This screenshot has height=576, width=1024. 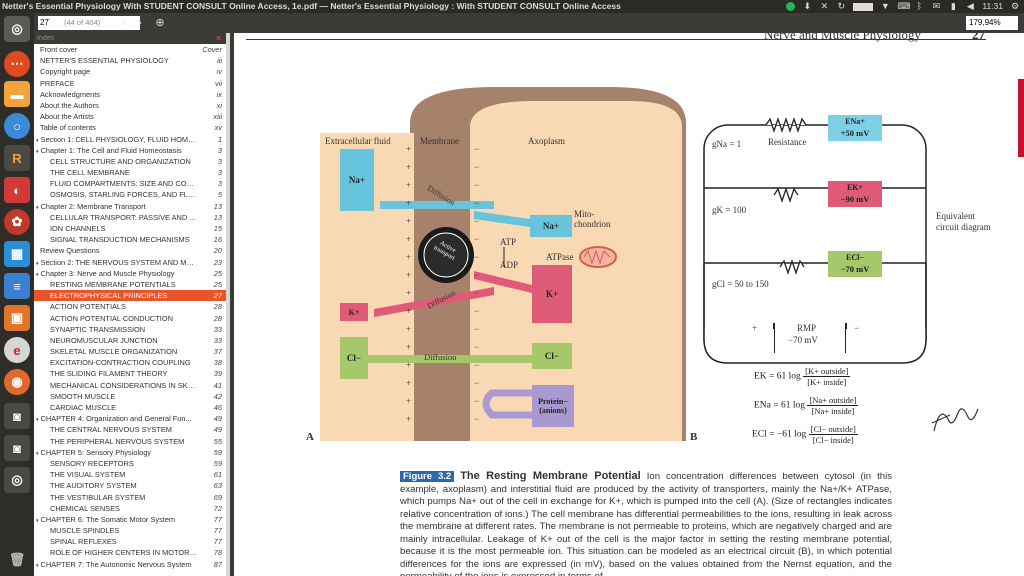 I want to click on spotify-icon, so click(x=791, y=6).